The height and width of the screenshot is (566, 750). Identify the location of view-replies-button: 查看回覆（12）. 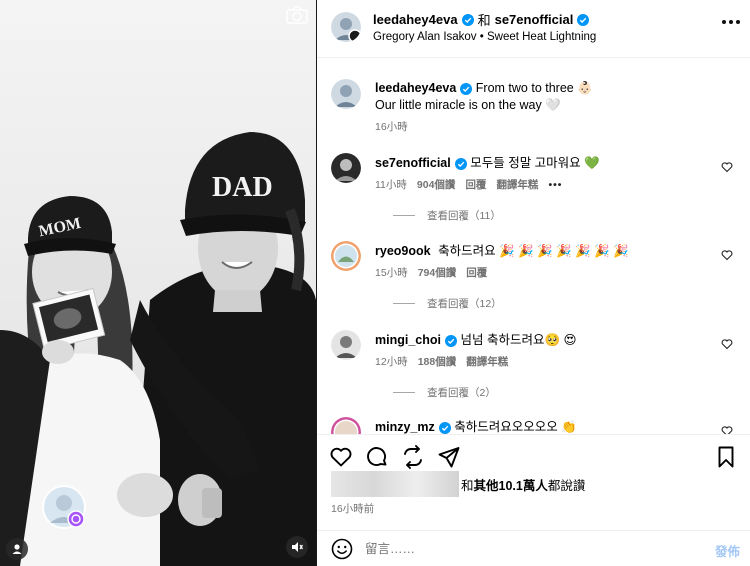
(447, 303).